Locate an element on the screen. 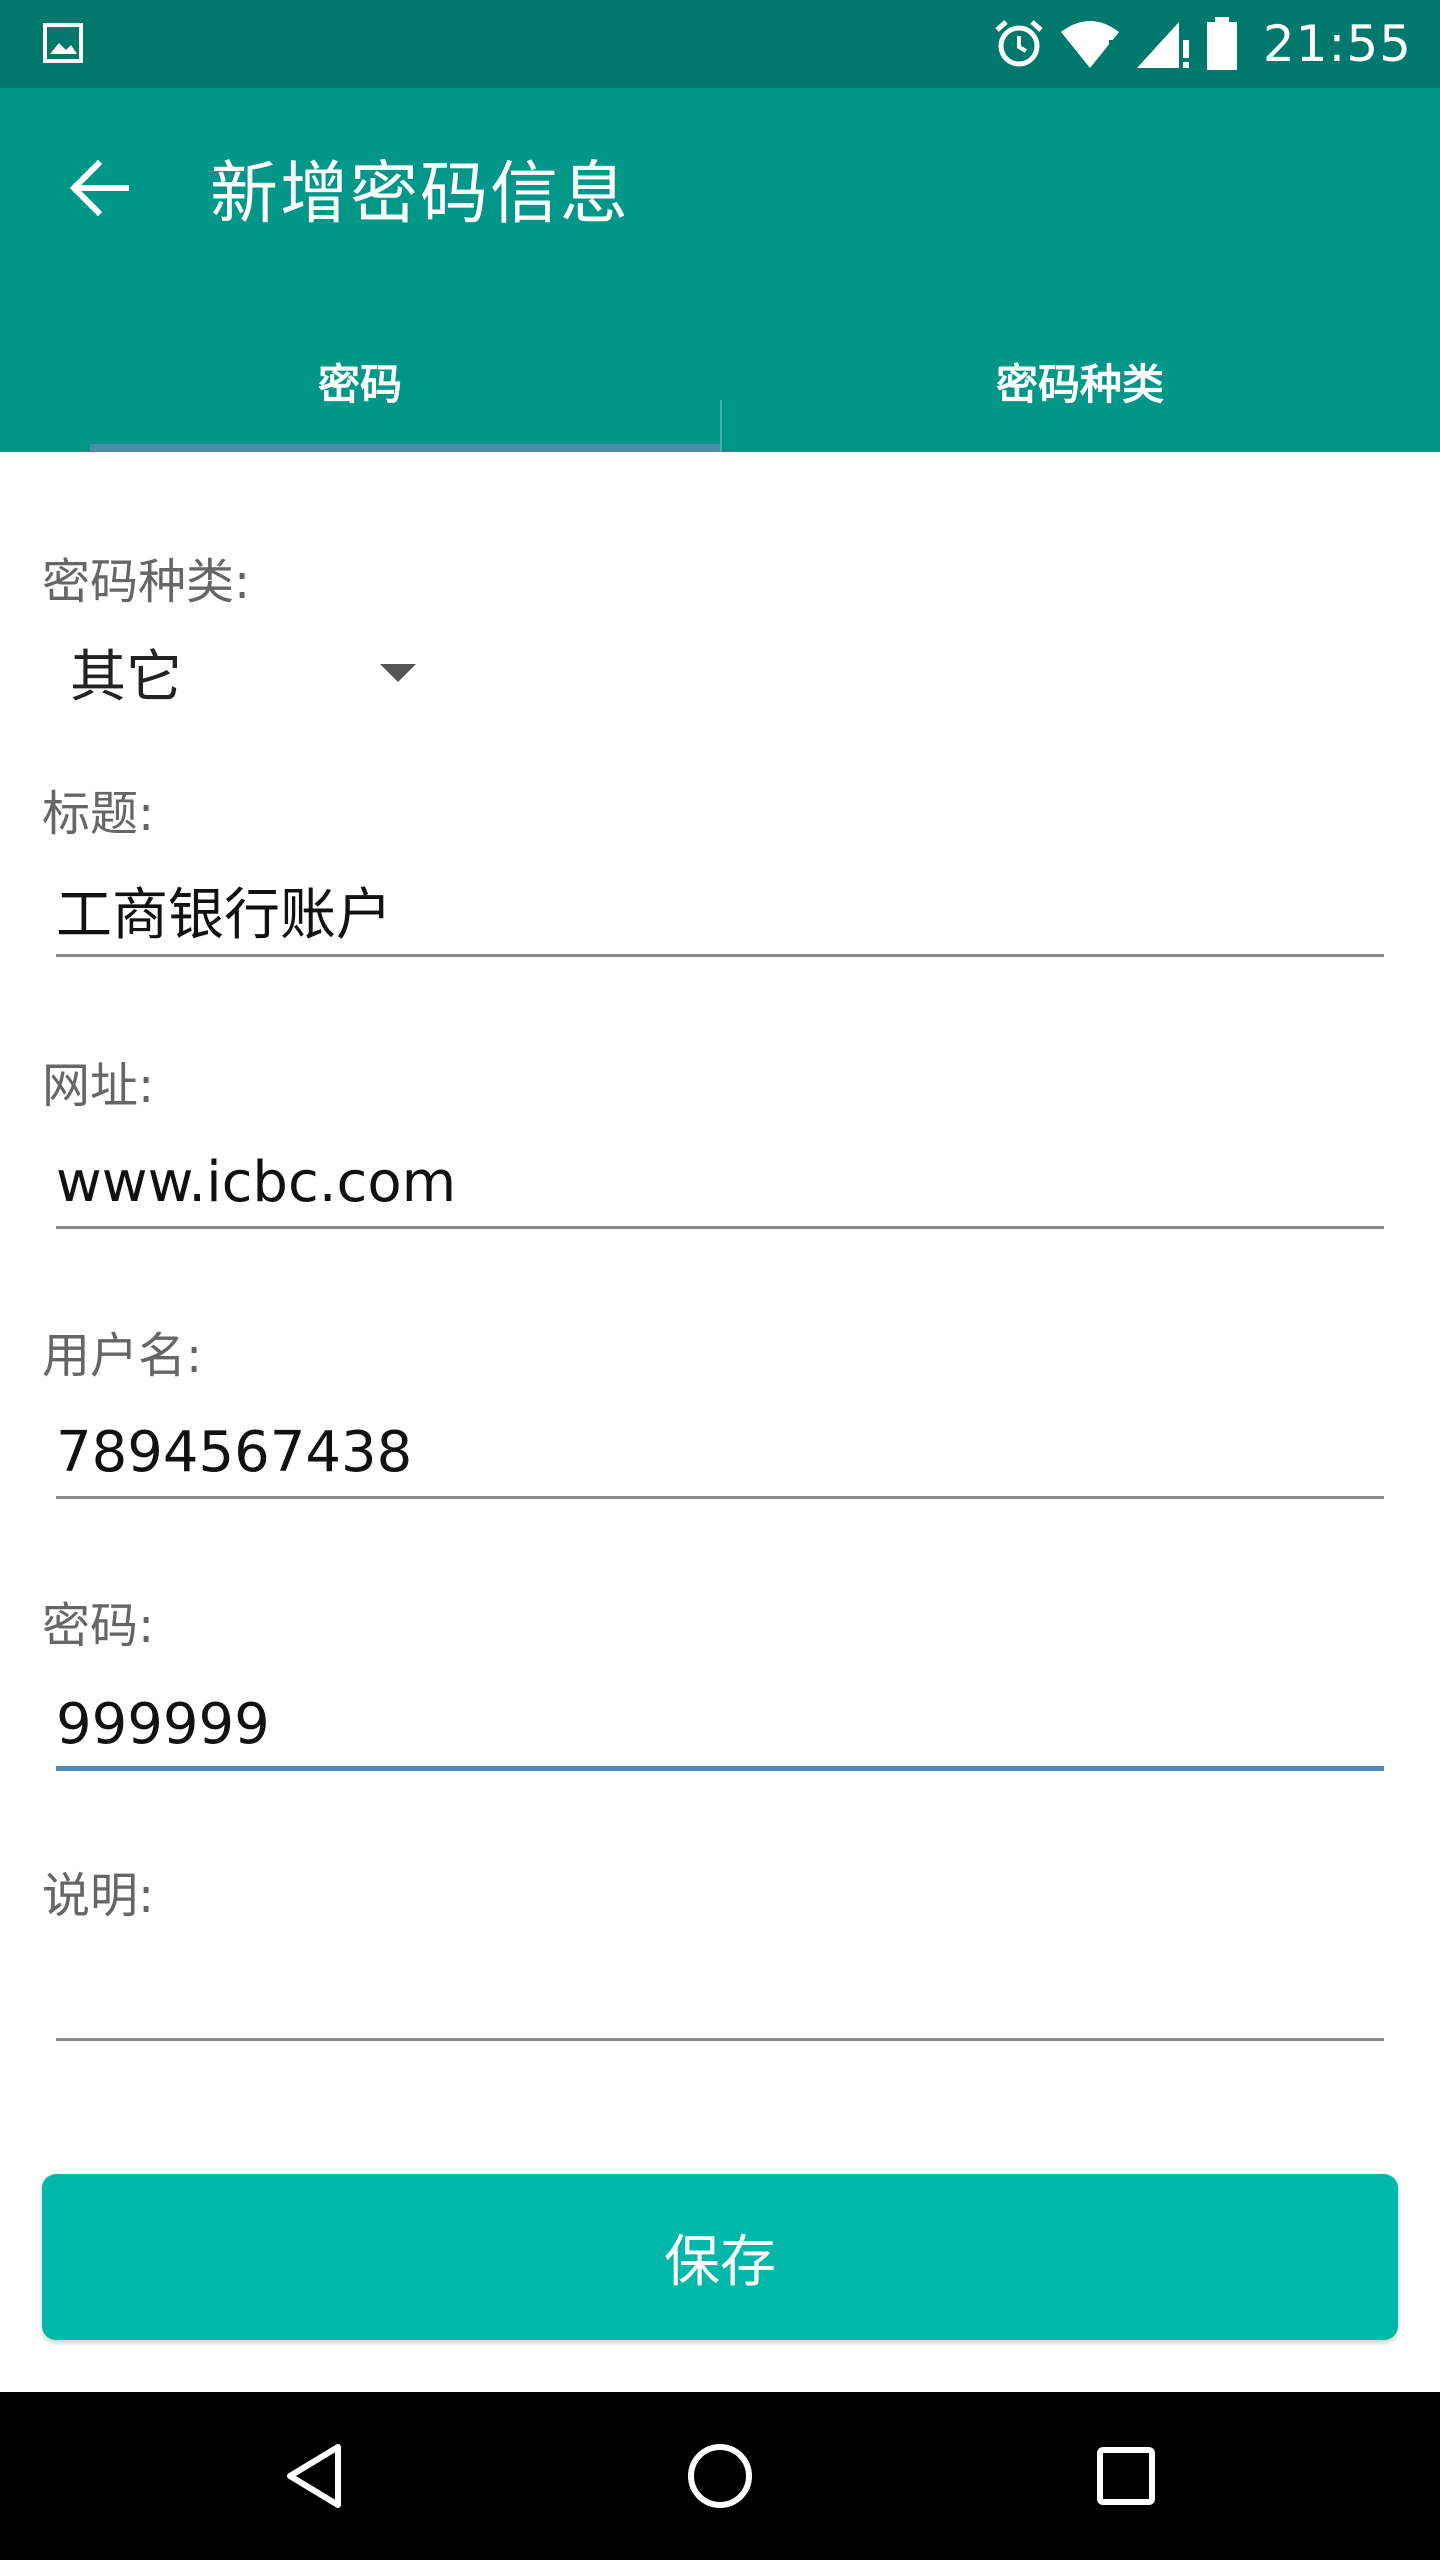 This screenshot has height=2560, width=1440. nav-recents-button is located at coordinates (1126, 2476).